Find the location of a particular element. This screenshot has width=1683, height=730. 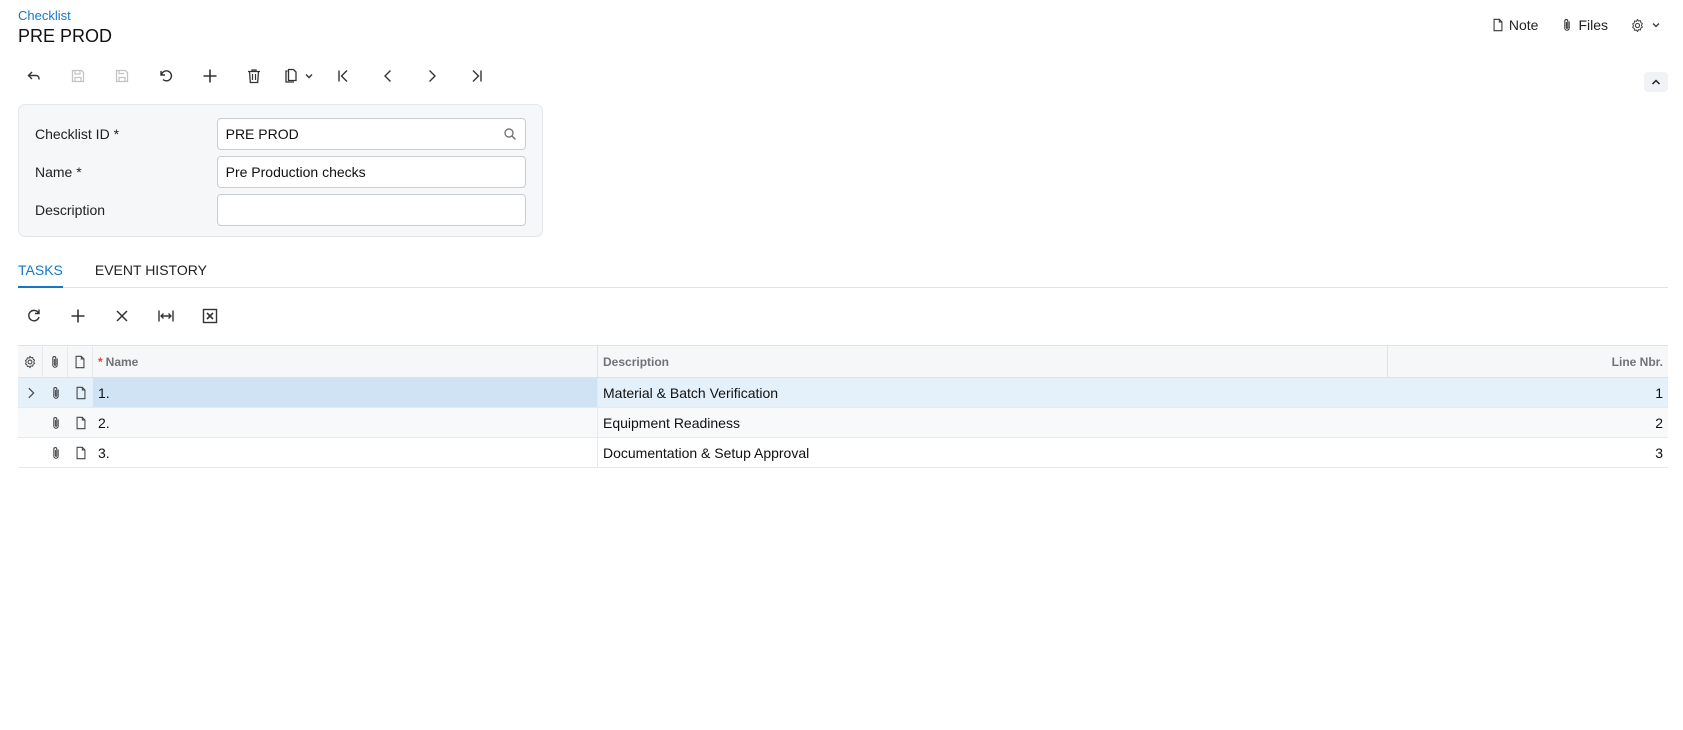

name-column-label: Name is located at coordinates (122, 361).